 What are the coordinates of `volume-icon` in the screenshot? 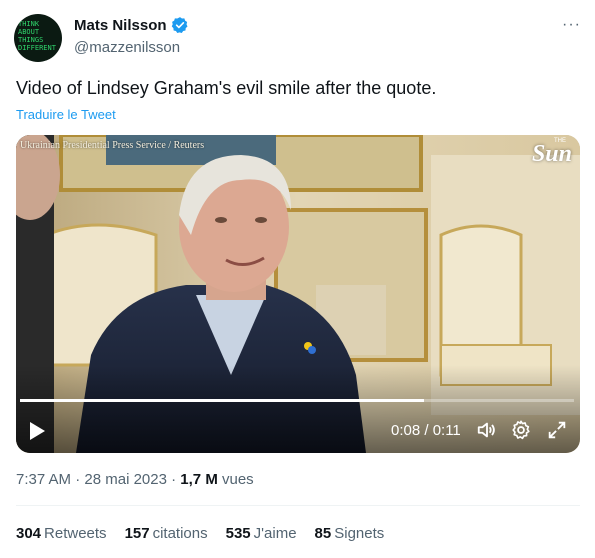 It's located at (487, 432).